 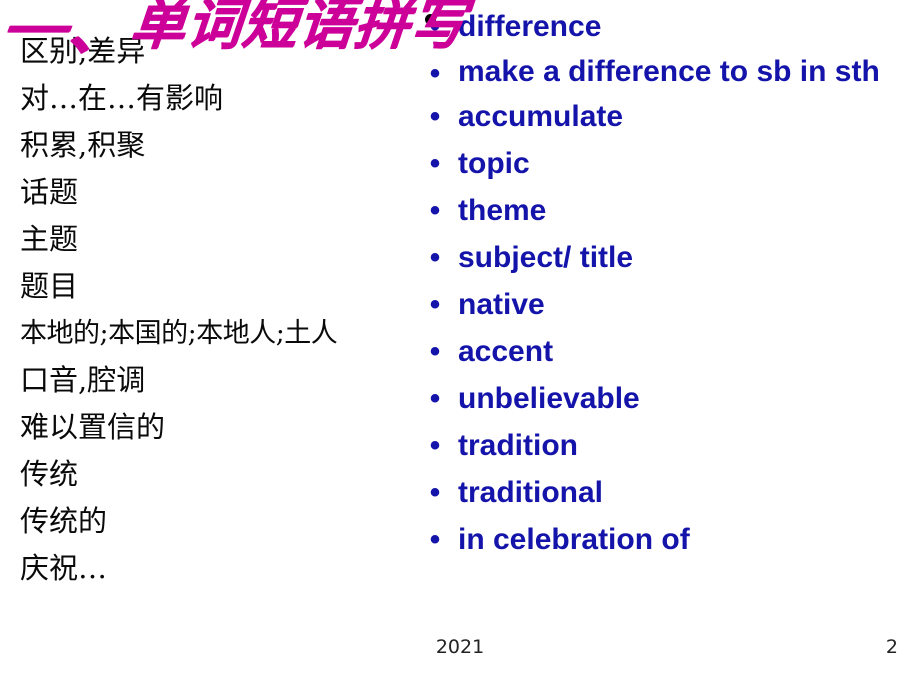 I want to click on list-item: 积累,积聚, so click(x=83, y=145).